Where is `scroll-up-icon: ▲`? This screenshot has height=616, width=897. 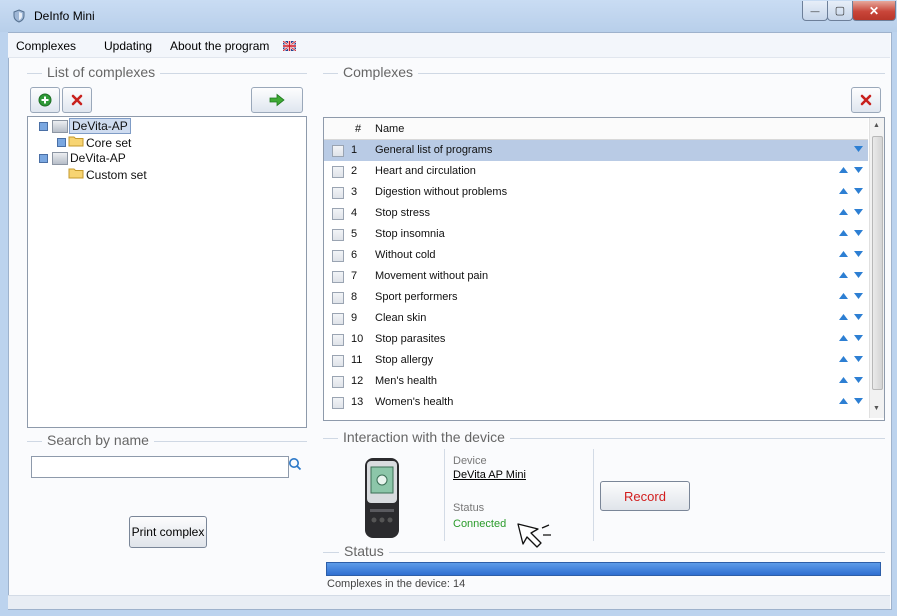
scroll-up-icon: ▲ is located at coordinates (876, 125).